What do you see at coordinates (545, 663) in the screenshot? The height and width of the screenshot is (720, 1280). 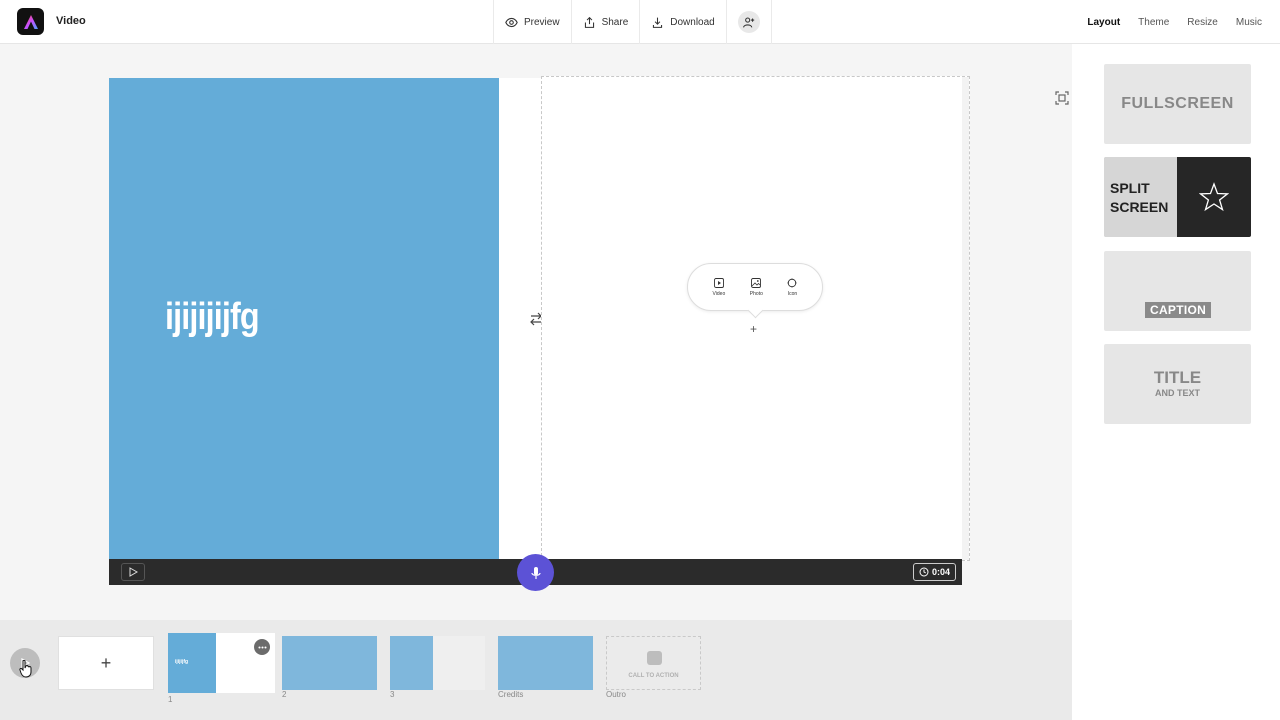 I see `scene-thumbnail-credits` at bounding box center [545, 663].